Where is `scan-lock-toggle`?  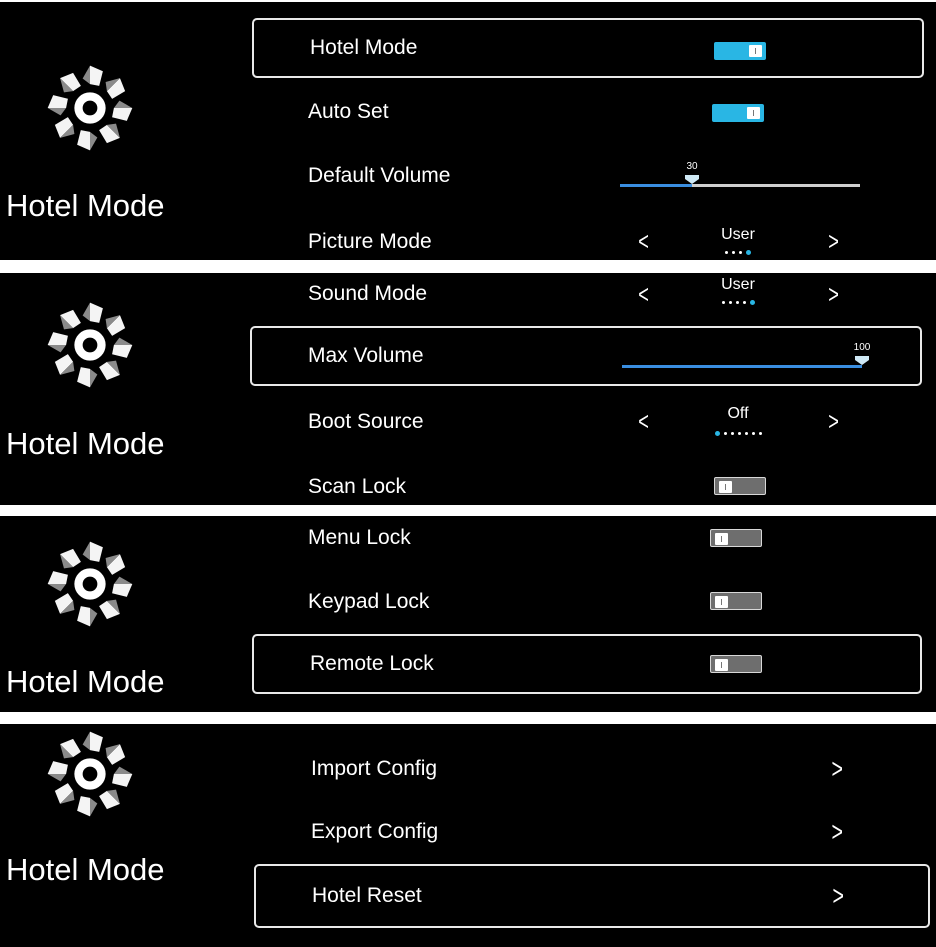
scan-lock-toggle is located at coordinates (740, 486).